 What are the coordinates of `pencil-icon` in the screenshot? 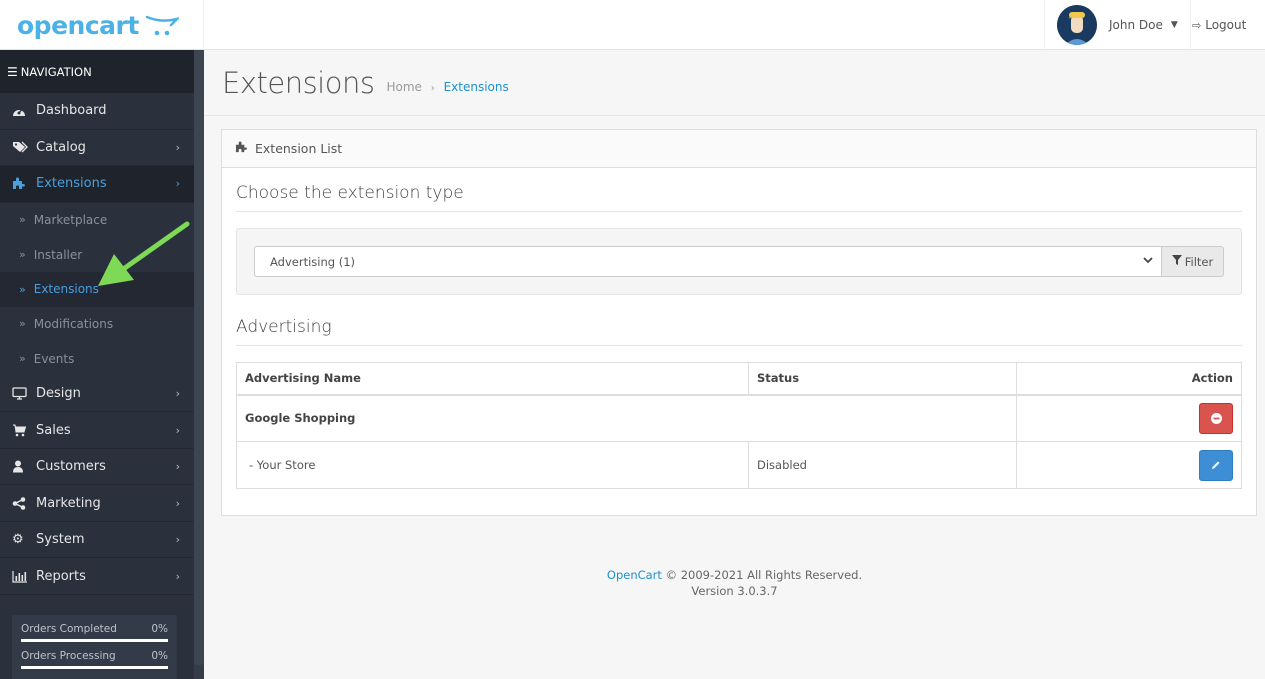 It's located at (1216, 465).